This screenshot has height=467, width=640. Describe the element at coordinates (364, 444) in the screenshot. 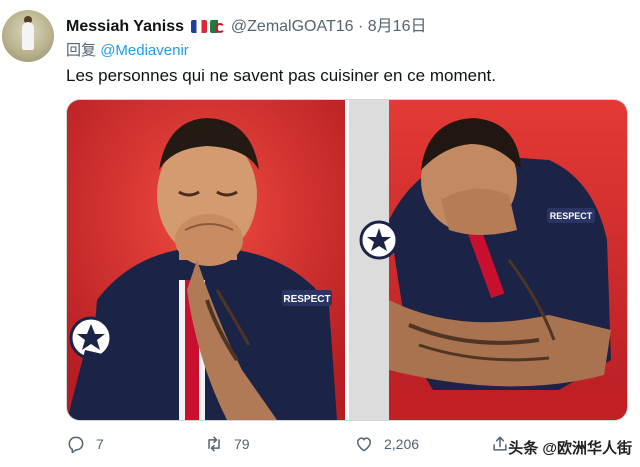

I see `heart-icon` at that location.